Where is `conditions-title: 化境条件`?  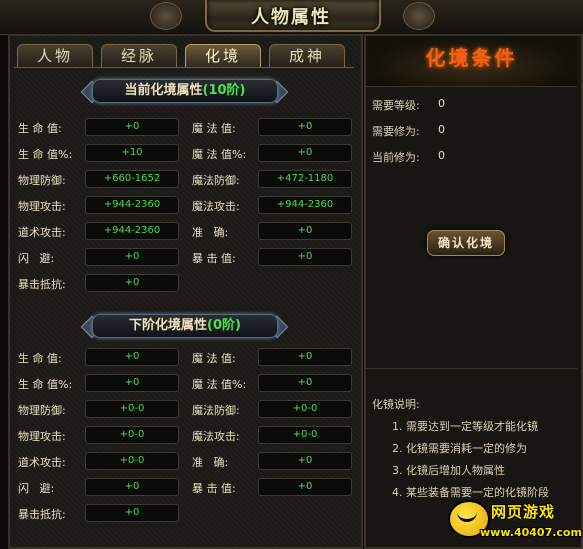 conditions-title: 化境条件 is located at coordinates (471, 58).